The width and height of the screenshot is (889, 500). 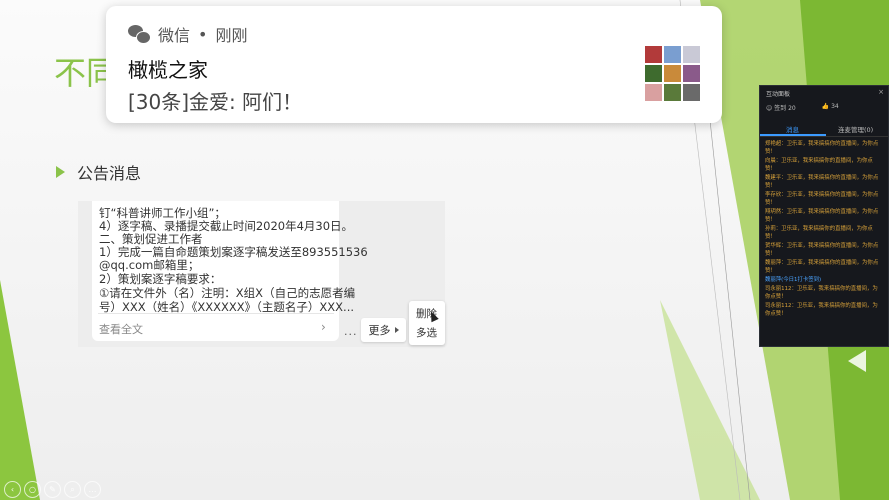 What do you see at coordinates (20, 390) in the screenshot?
I see `slide-decoration-left` at bounding box center [20, 390].